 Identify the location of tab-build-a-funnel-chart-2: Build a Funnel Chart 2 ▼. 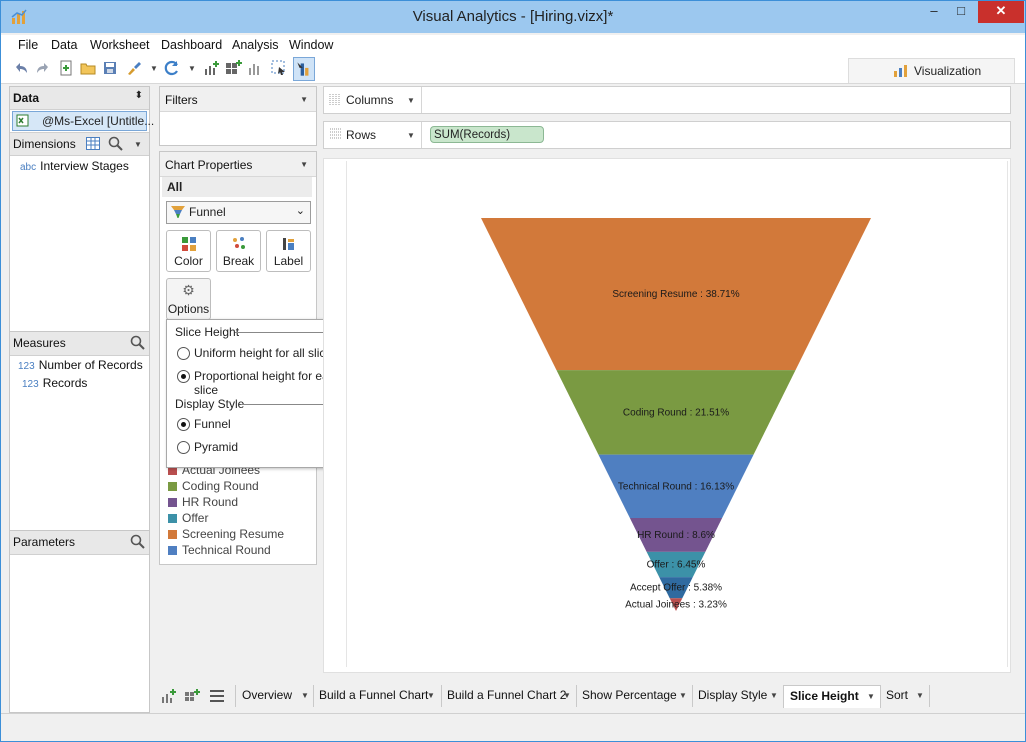
(509, 696).